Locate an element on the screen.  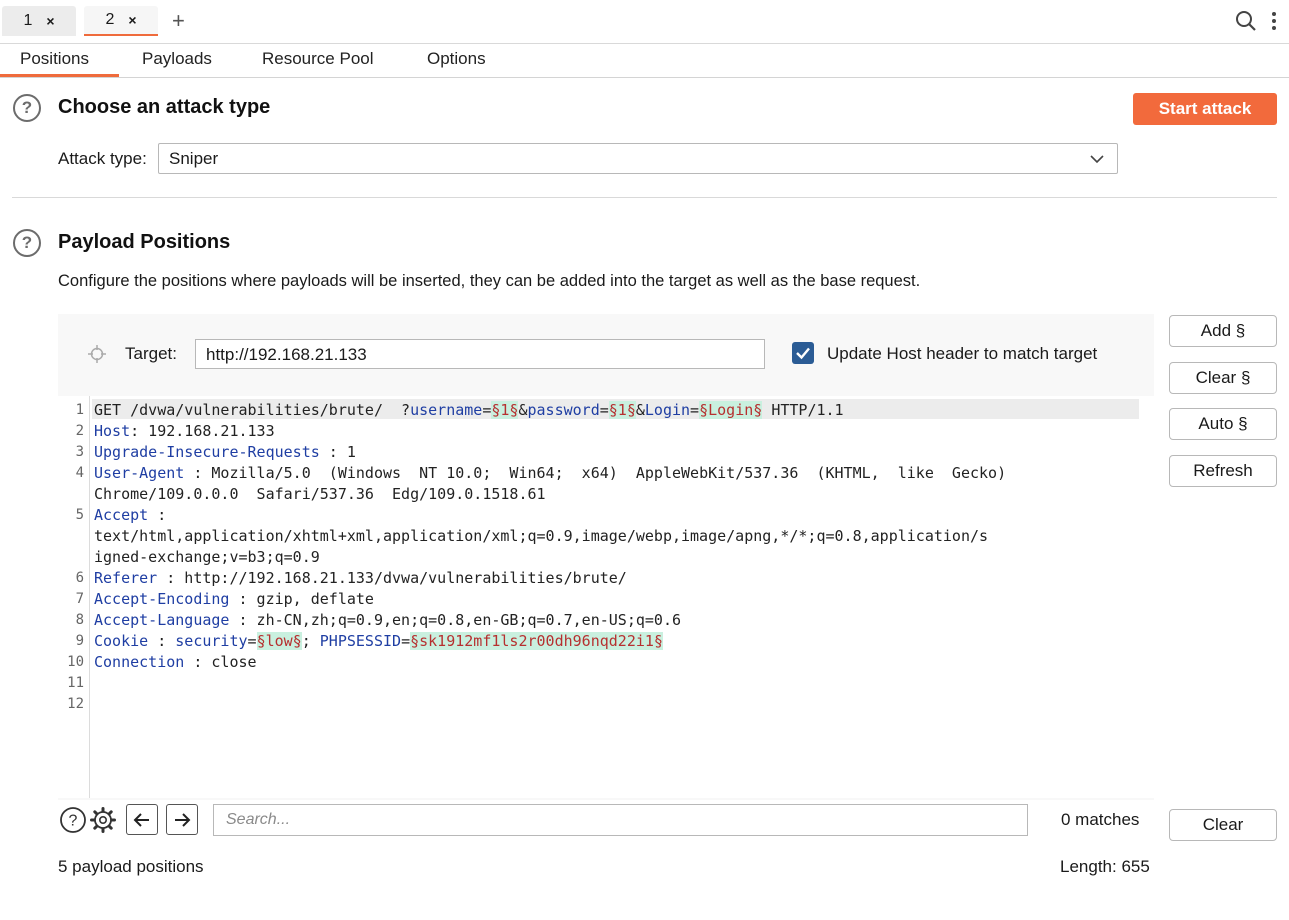
checkmark-icon is located at coordinates (803, 353).